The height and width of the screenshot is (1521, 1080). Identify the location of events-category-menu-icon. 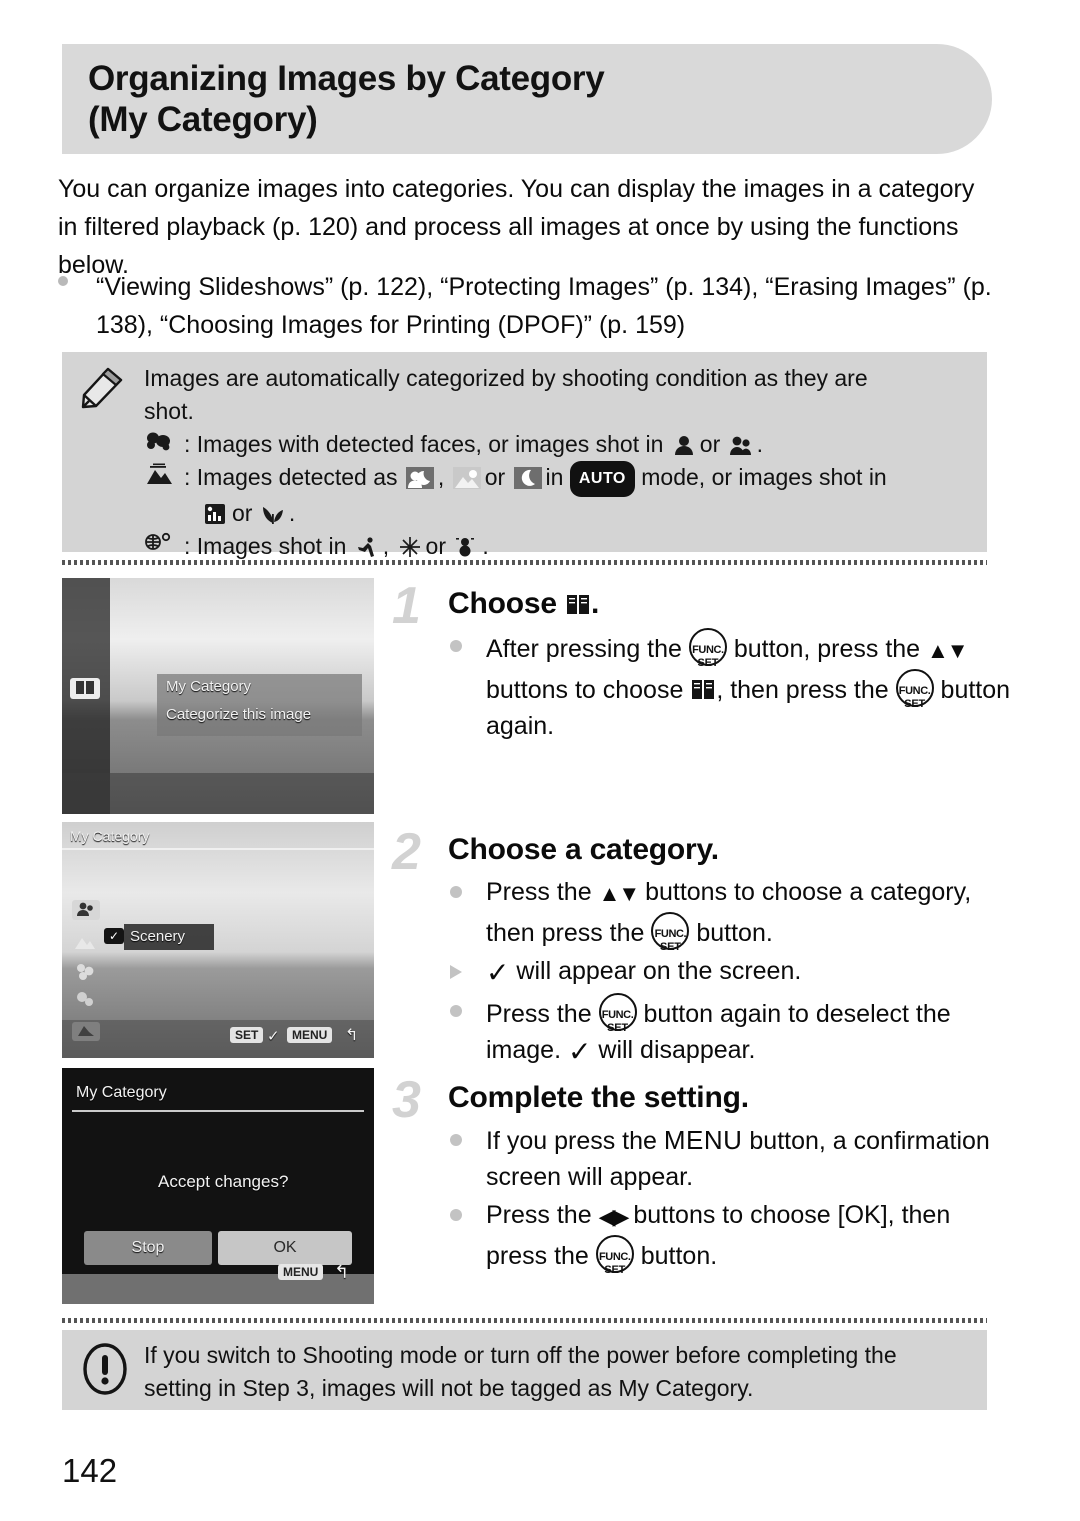
(85, 972).